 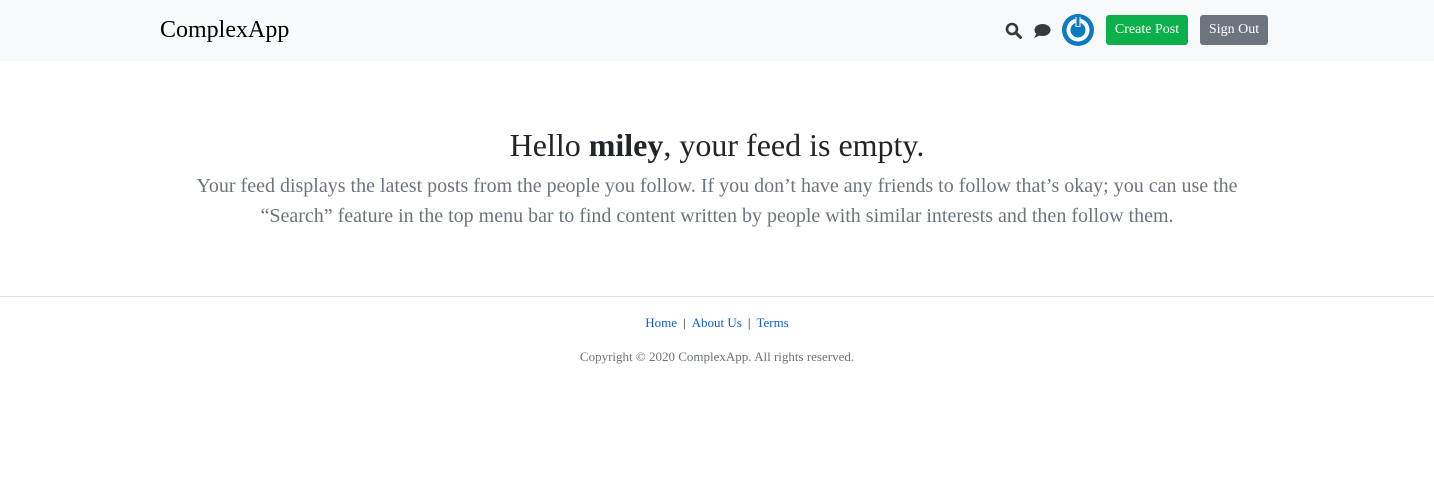 I want to click on footer-link-terms: Terms, so click(x=772, y=322).